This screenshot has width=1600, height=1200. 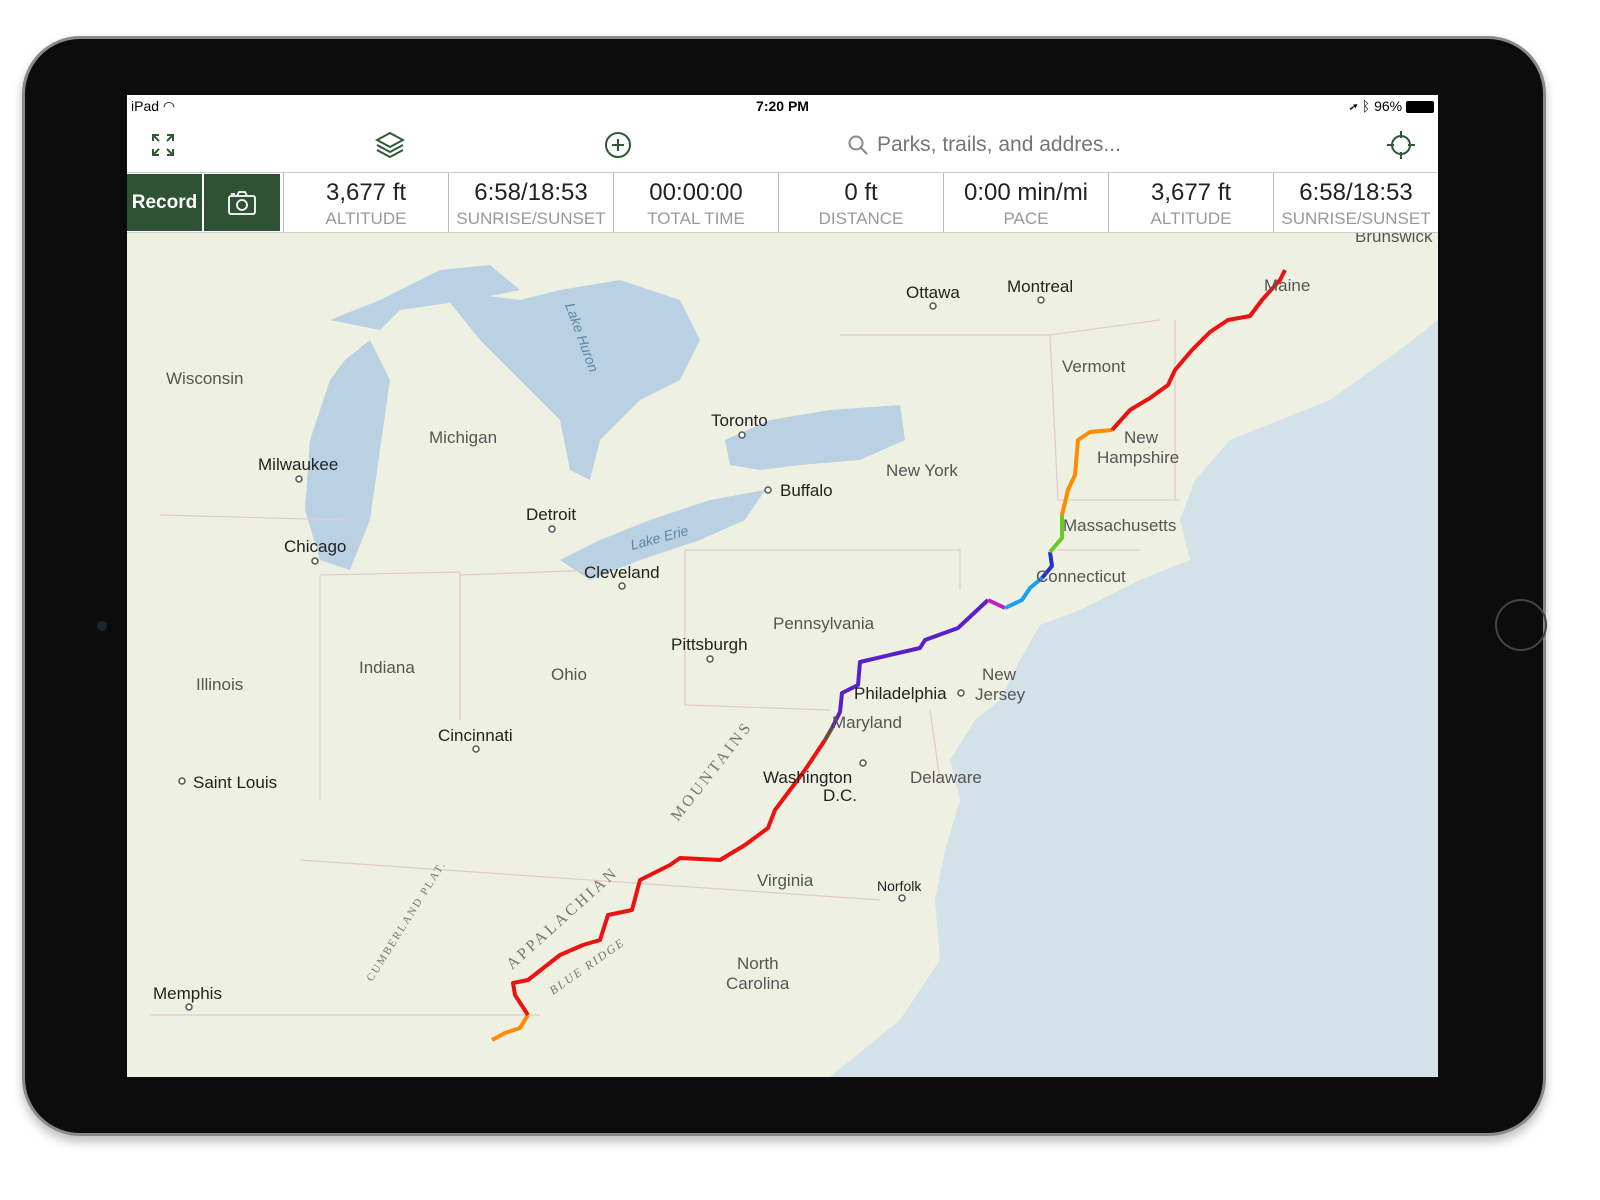 I want to click on region-label: Brunswick, so click(x=1394, y=239).